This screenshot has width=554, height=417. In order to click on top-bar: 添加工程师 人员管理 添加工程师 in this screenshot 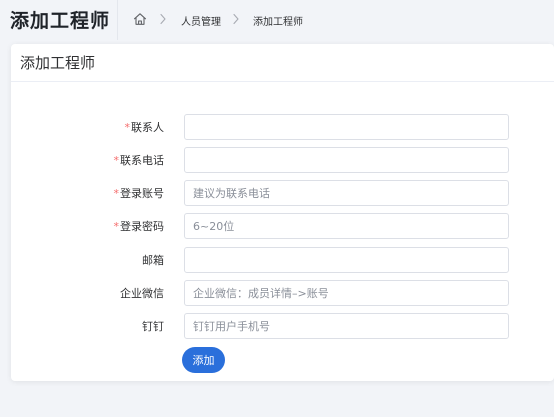, I will do `click(277, 20)`.